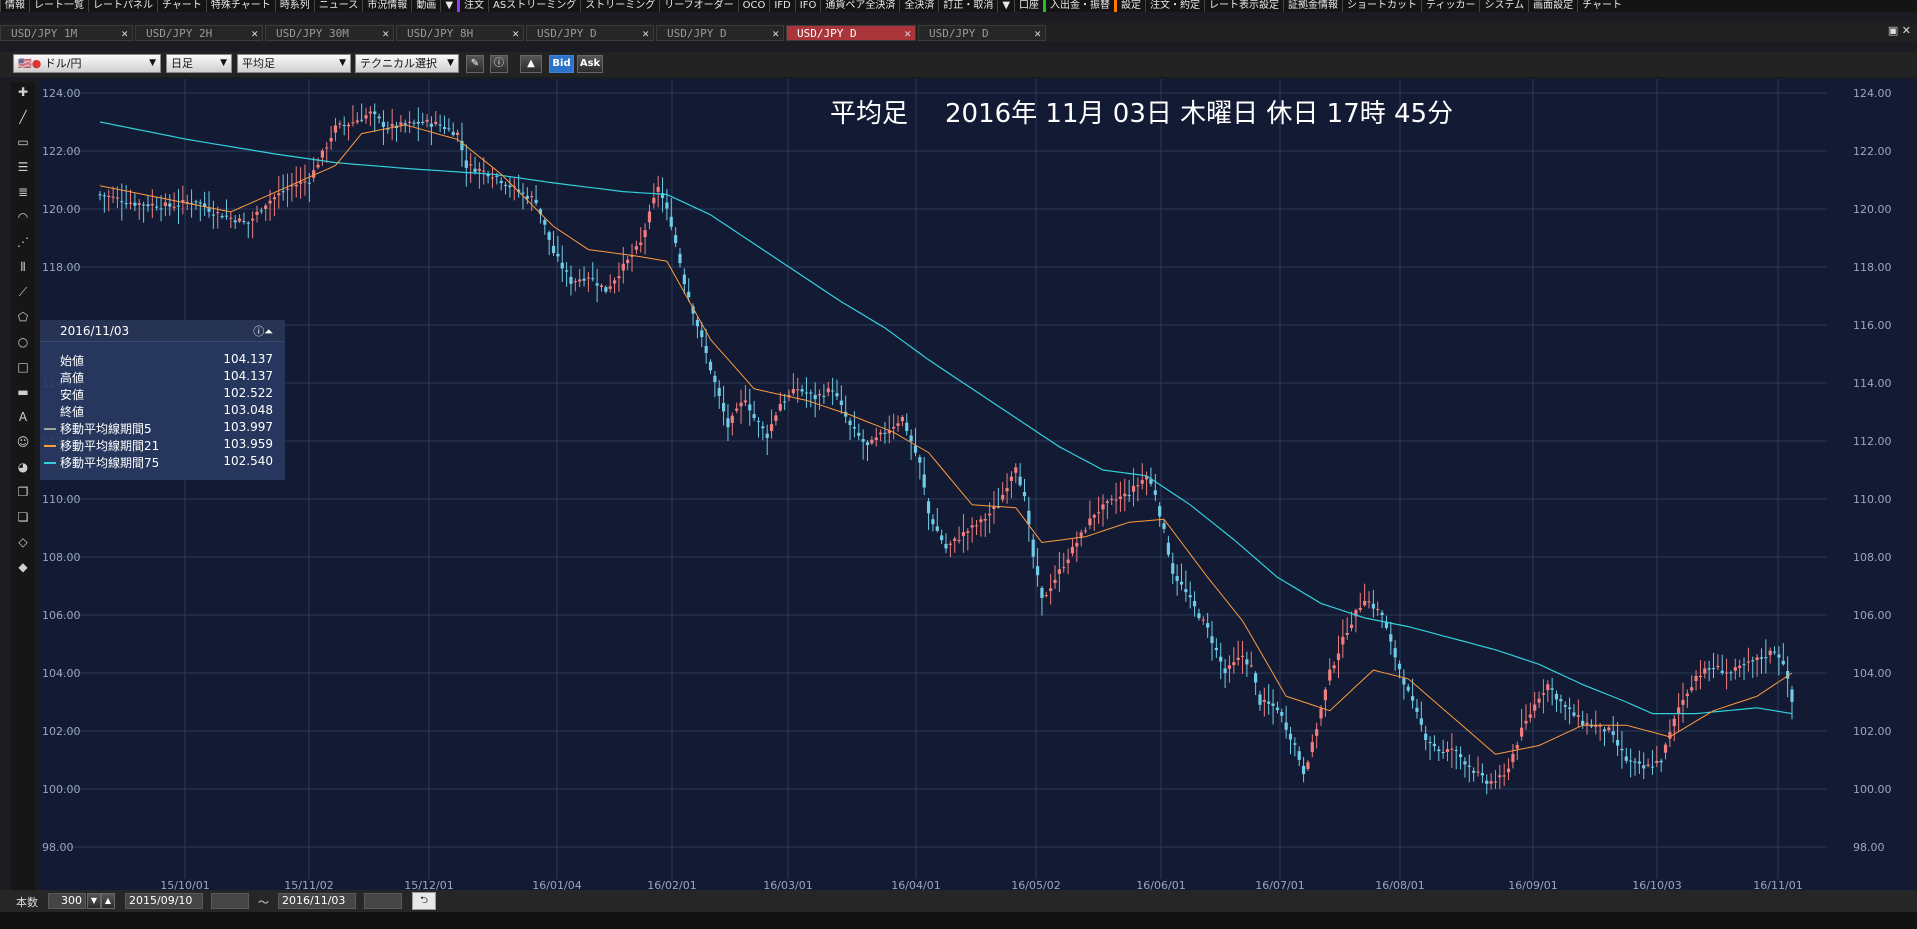  What do you see at coordinates (1312, 6) in the screenshot?
I see `menu-item: 証拠金情報` at bounding box center [1312, 6].